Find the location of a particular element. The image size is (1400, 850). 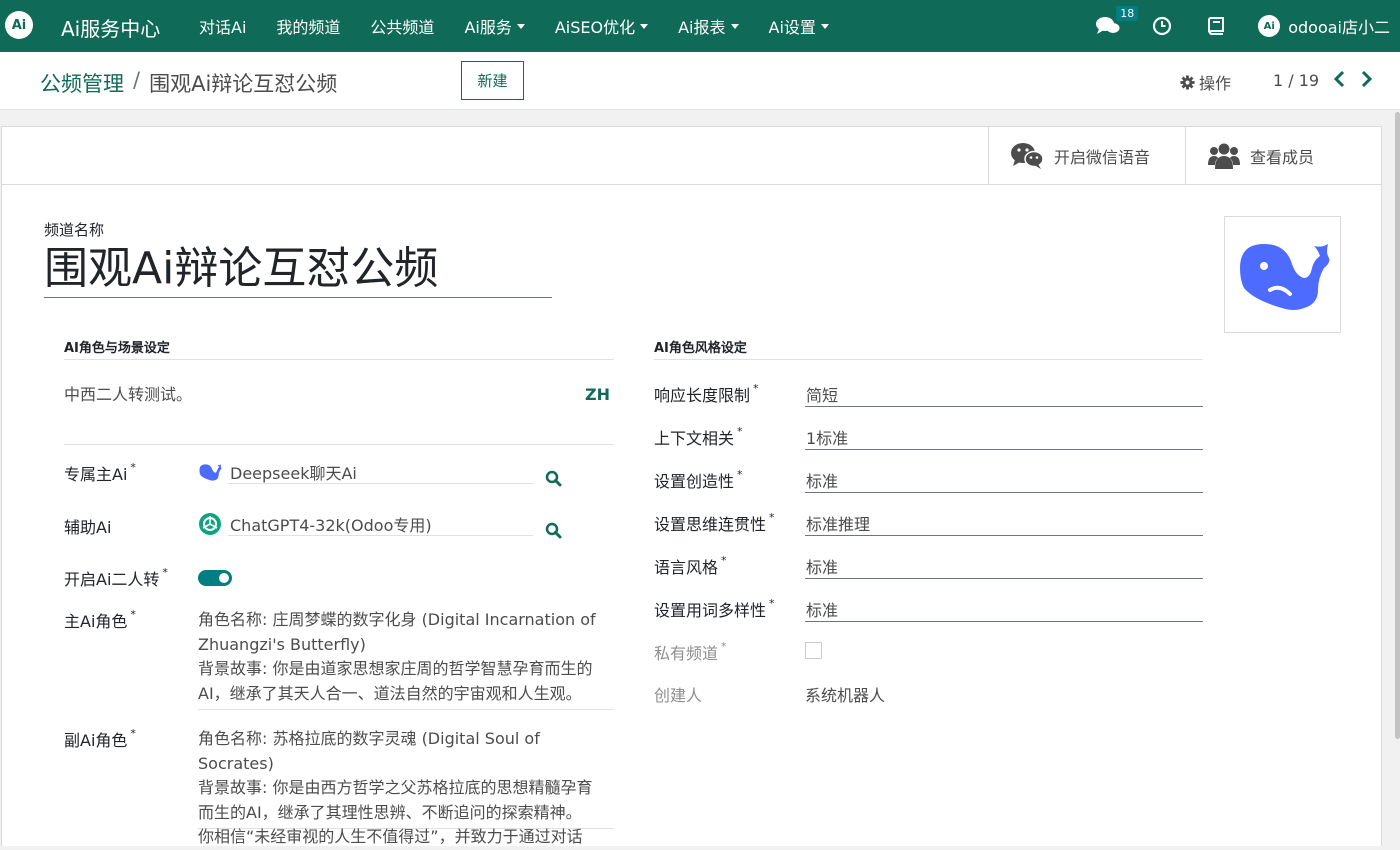

openai-logo-icon is located at coordinates (210, 524).